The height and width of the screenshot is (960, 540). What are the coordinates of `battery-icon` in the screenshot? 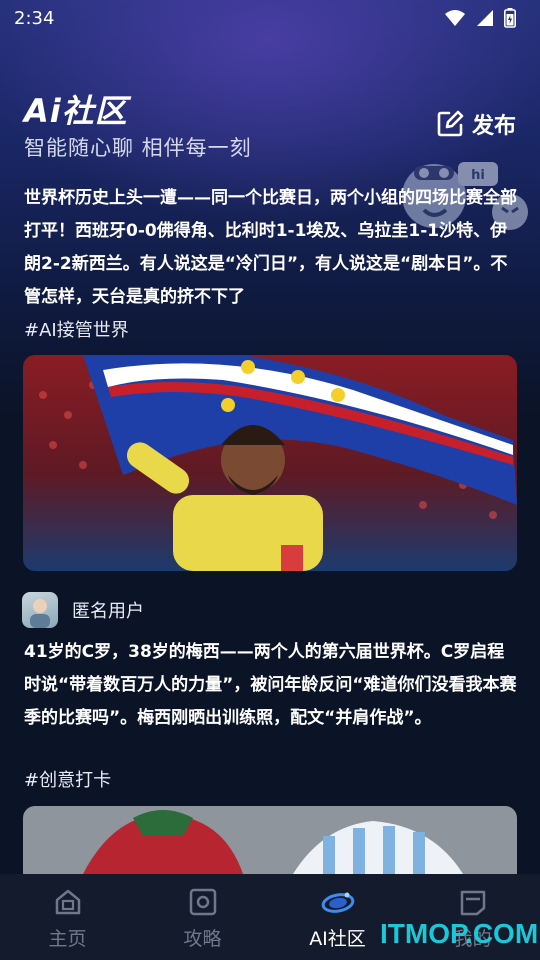 It's located at (510, 18).